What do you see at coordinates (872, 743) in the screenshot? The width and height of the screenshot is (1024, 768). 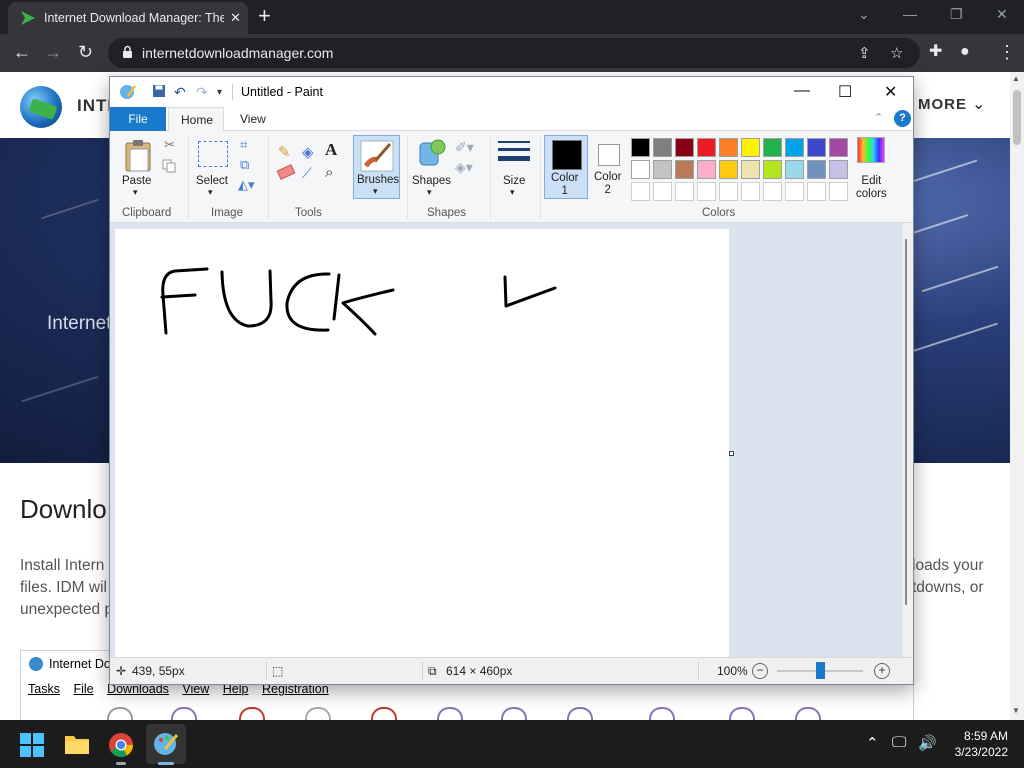 I see `show-hidden-icons: ⌃` at bounding box center [872, 743].